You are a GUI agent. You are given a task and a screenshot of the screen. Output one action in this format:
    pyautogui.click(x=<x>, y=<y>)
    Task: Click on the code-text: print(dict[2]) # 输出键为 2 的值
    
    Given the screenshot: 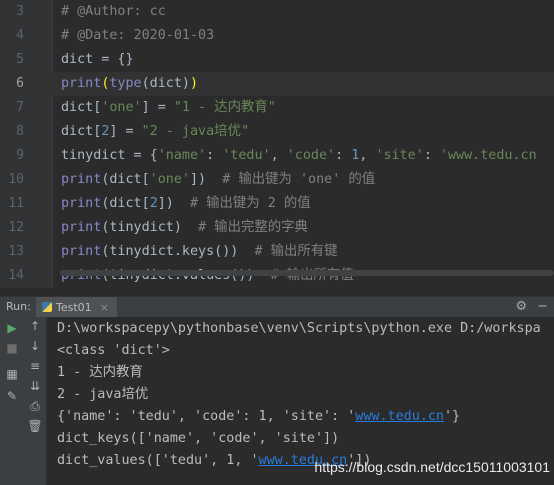 What is the action you would take?
    pyautogui.click(x=186, y=204)
    